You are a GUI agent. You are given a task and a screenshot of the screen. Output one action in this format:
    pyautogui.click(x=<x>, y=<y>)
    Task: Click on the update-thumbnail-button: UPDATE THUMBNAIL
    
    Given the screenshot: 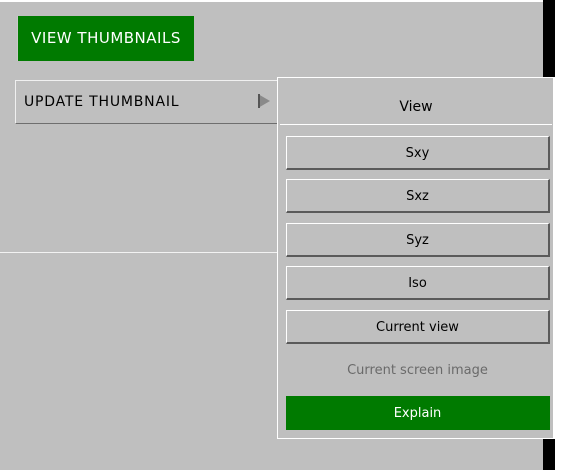 What is the action you would take?
    pyautogui.click(x=146, y=102)
    